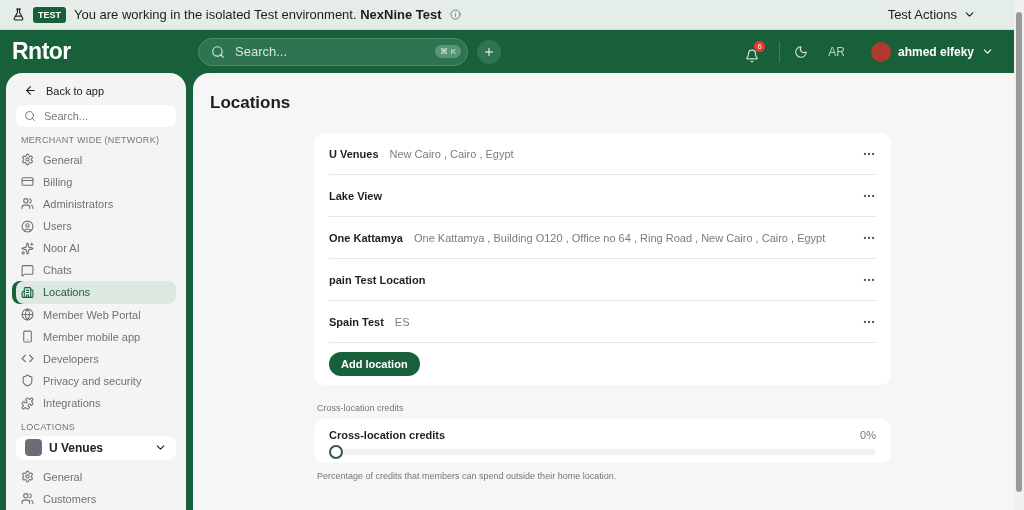  Describe the element at coordinates (96, 358) in the screenshot. I see `sidebar-item: Developers` at that location.